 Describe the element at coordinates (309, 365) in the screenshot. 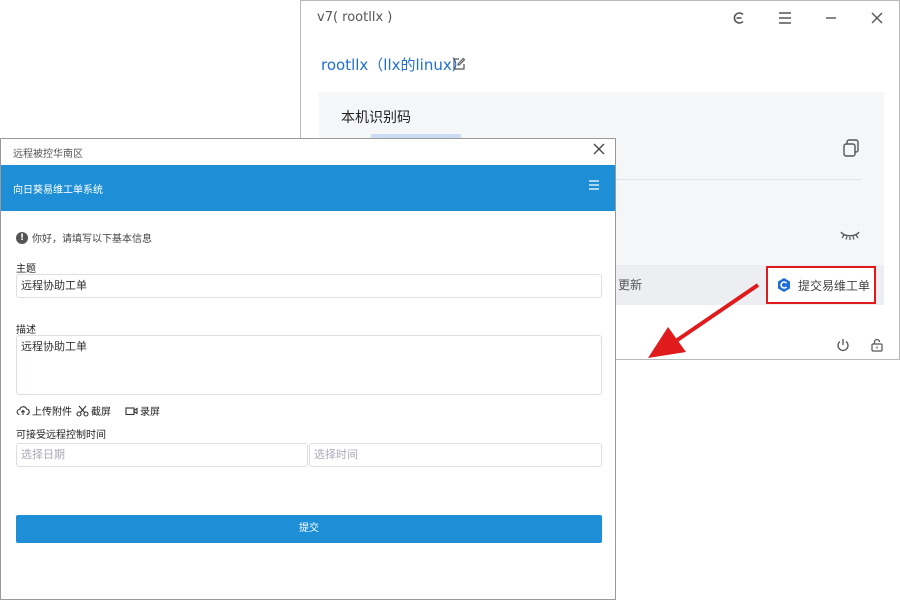

I see `description-textarea: 远程协助工单` at that location.